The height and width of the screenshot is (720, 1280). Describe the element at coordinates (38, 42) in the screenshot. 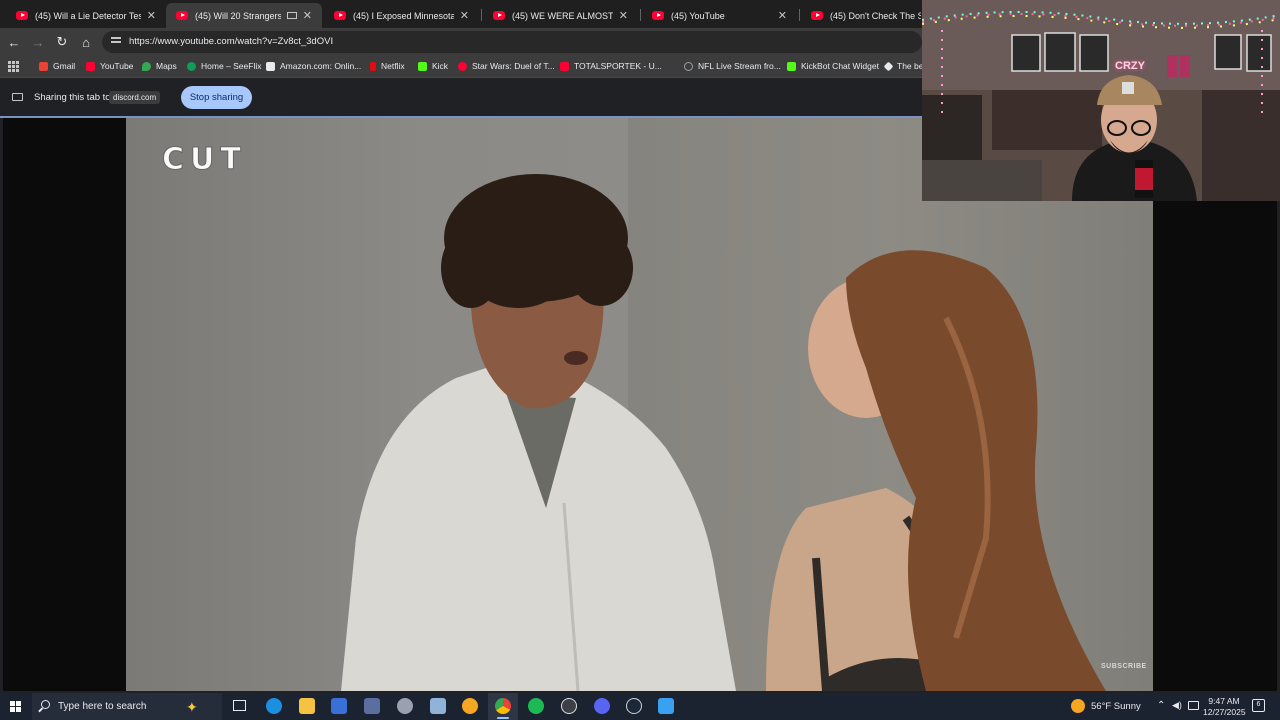

I see `forward-arrow-icon: →` at that location.